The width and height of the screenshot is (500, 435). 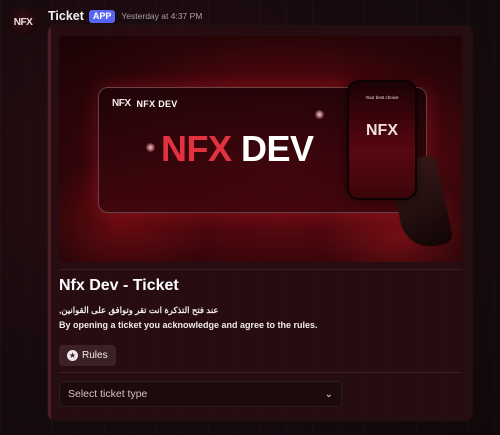 What do you see at coordinates (328, 394) in the screenshot?
I see `chevron-down-icon: ⌄` at bounding box center [328, 394].